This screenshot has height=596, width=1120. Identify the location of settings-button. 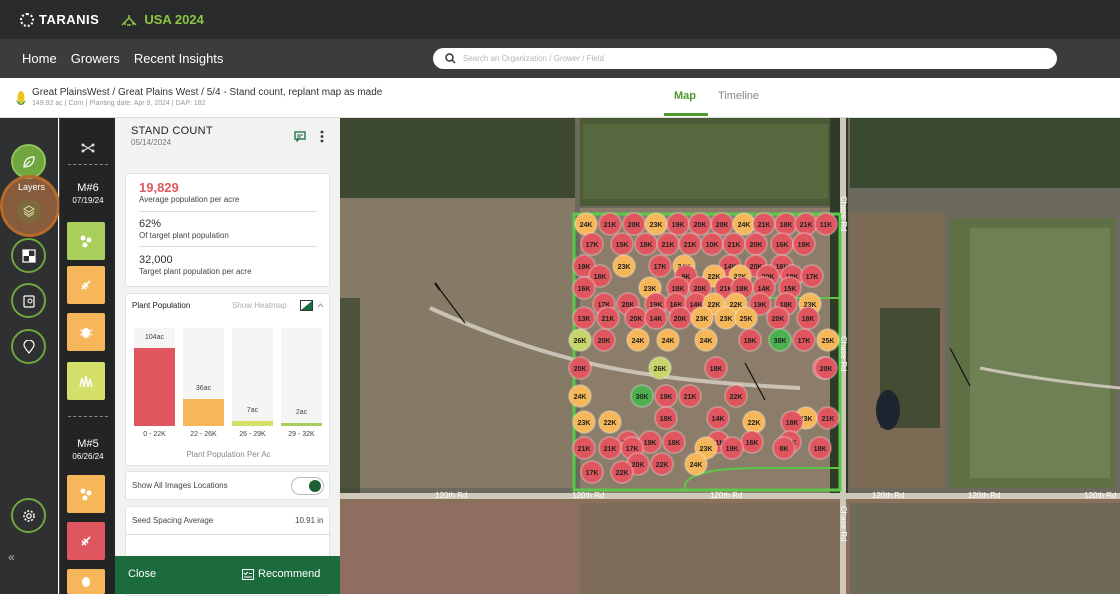
(28, 515).